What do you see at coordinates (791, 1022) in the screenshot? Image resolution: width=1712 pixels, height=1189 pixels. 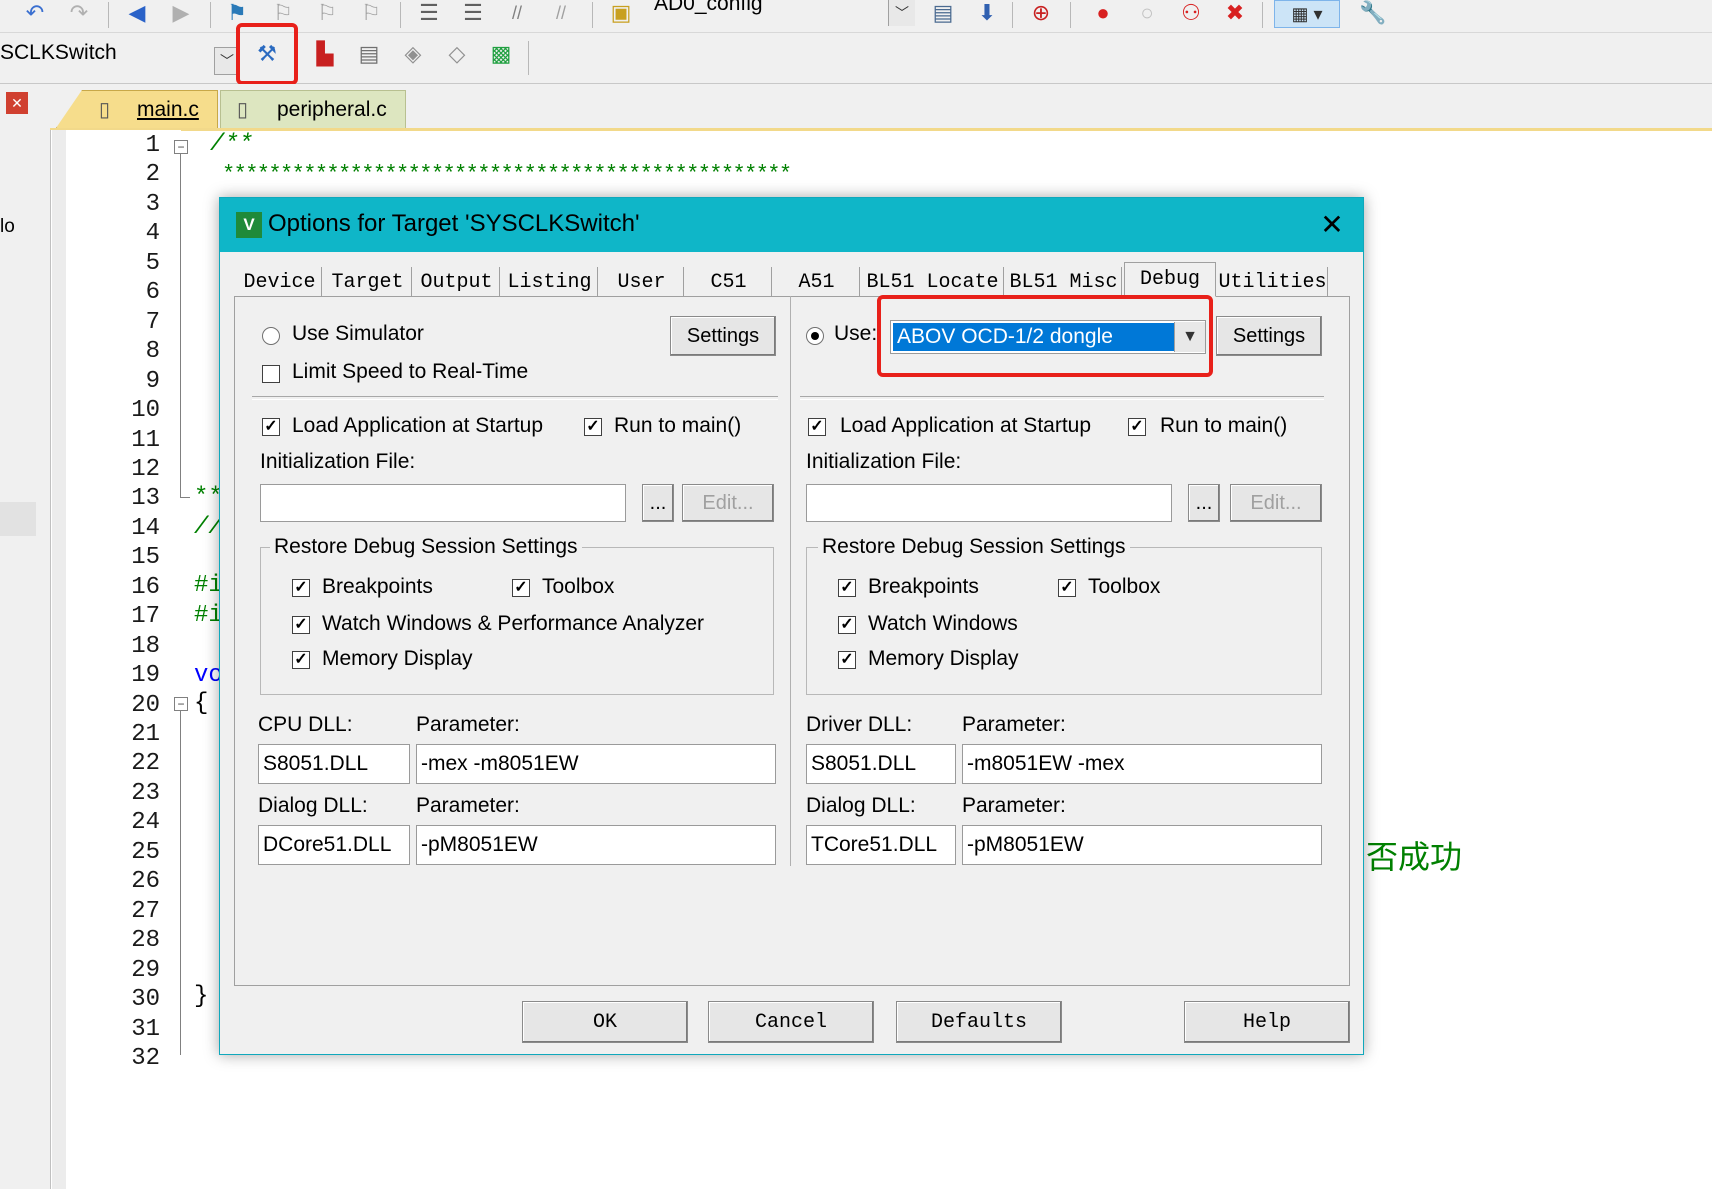 I see `cancel-button: Cancel` at bounding box center [791, 1022].